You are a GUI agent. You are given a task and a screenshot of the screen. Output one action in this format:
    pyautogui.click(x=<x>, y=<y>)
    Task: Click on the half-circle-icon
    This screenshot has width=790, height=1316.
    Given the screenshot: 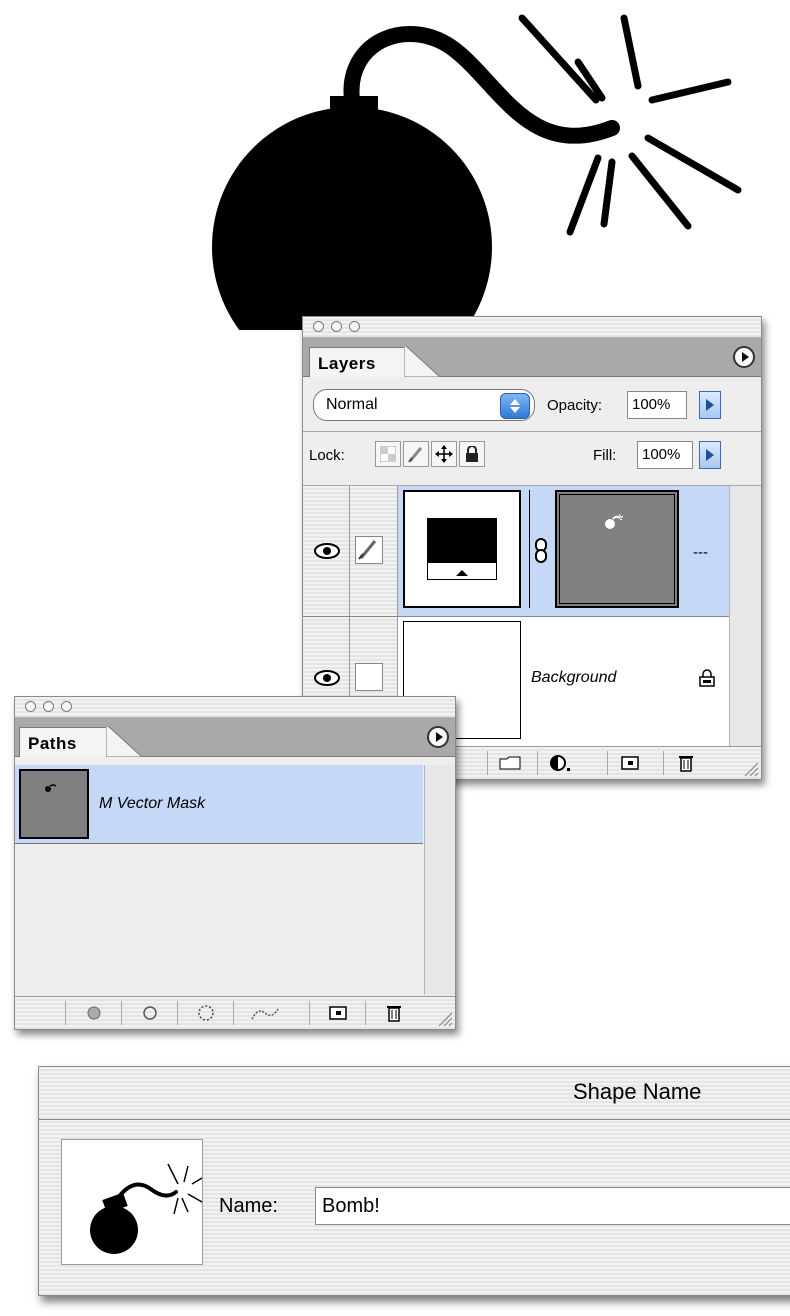 What is the action you would take?
    pyautogui.click(x=559, y=763)
    